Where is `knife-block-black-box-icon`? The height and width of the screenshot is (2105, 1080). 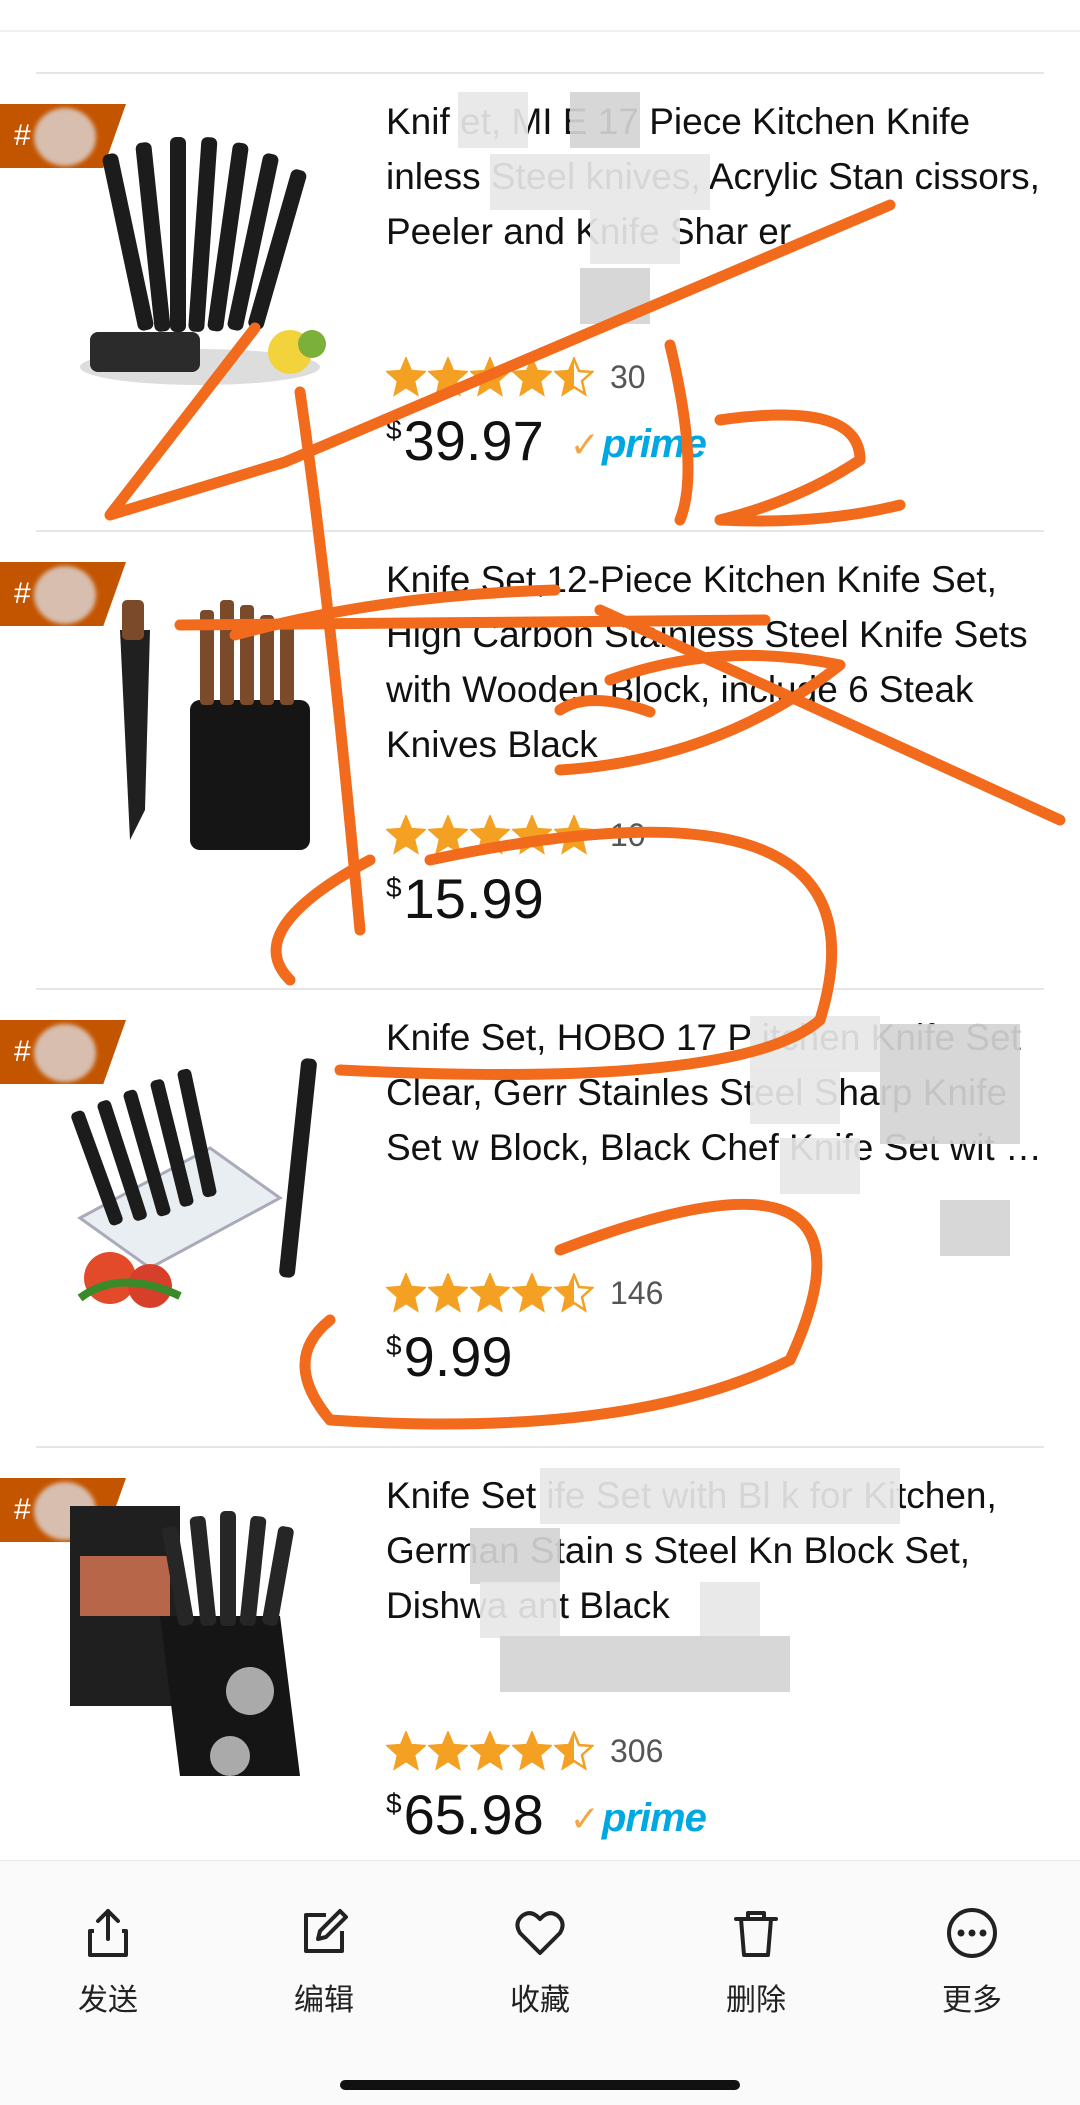
knife-block-black-box-icon is located at coordinates (200, 1636).